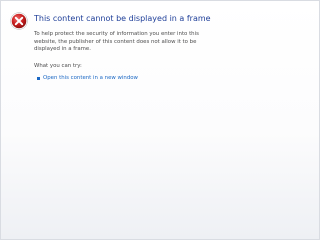 This screenshot has width=320, height=240. What do you see at coordinates (19, 21) in the screenshot?
I see `error-x-icon` at bounding box center [19, 21].